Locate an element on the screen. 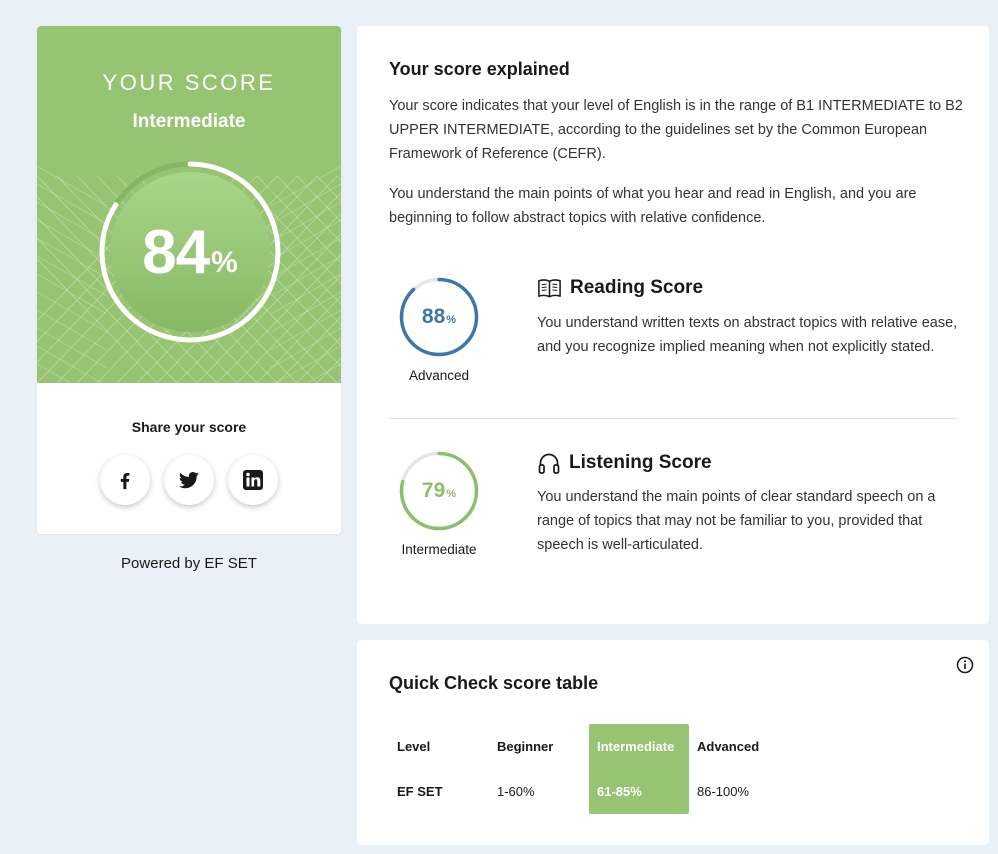 Image resolution: width=998 pixels, height=854 pixels. table-cell-beginner-range: 1-60% is located at coordinates (516, 791).